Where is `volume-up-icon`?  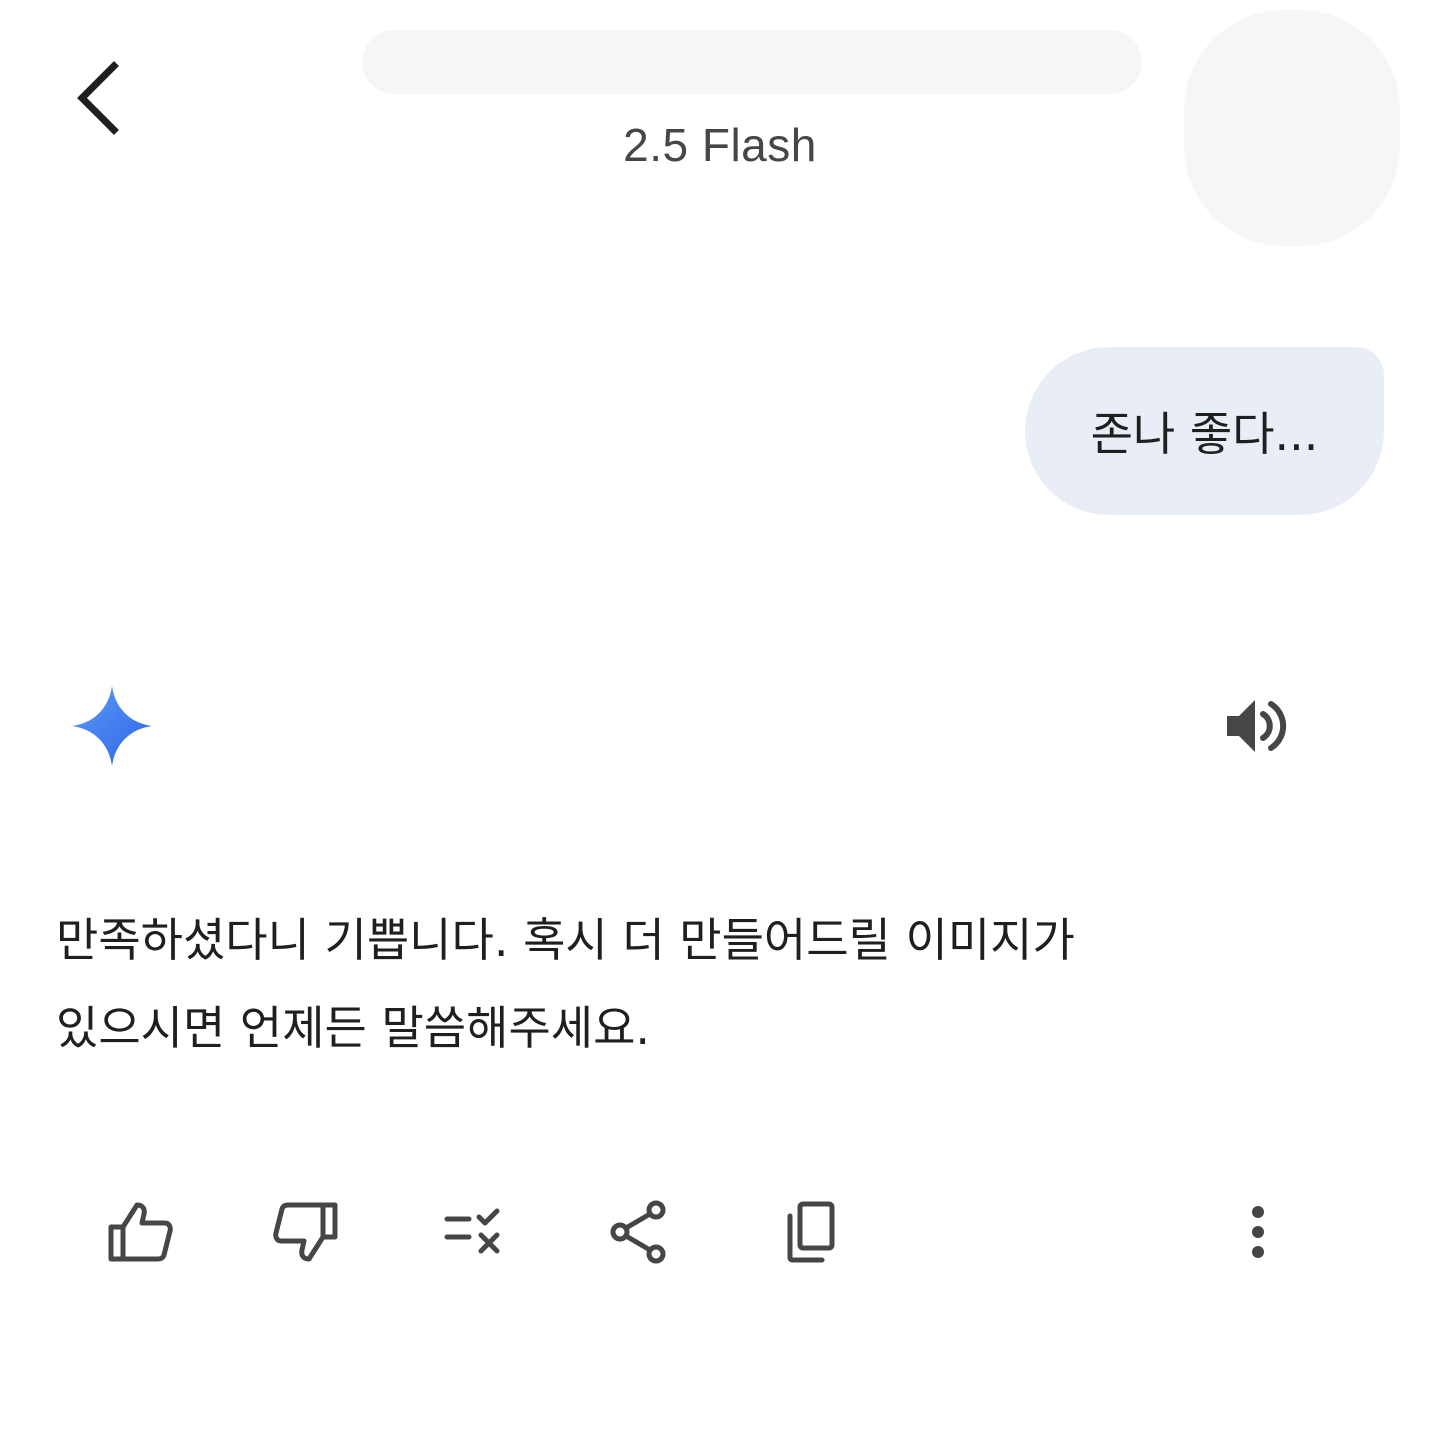
volume-up-icon is located at coordinates (1257, 726).